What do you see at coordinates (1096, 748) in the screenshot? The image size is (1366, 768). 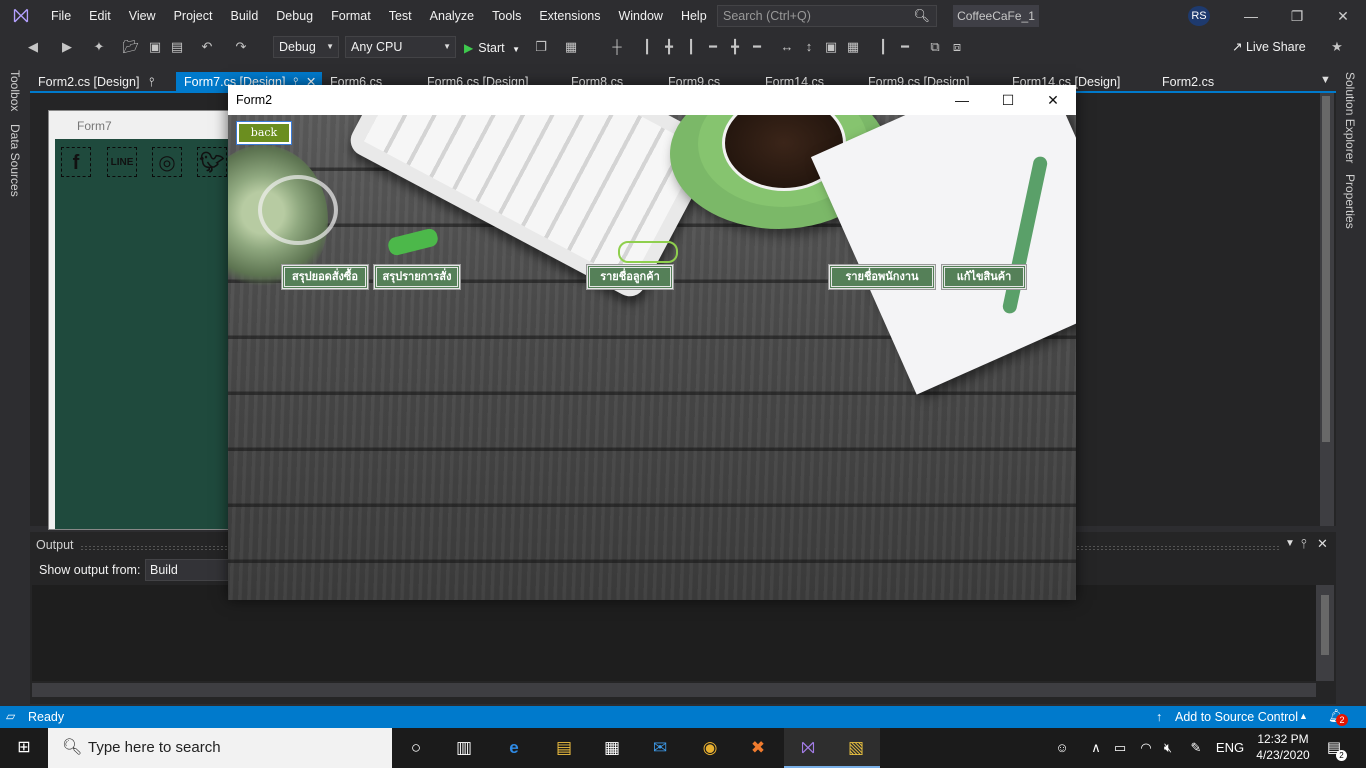 I see `chevron-up-icon: ∧` at bounding box center [1096, 748].